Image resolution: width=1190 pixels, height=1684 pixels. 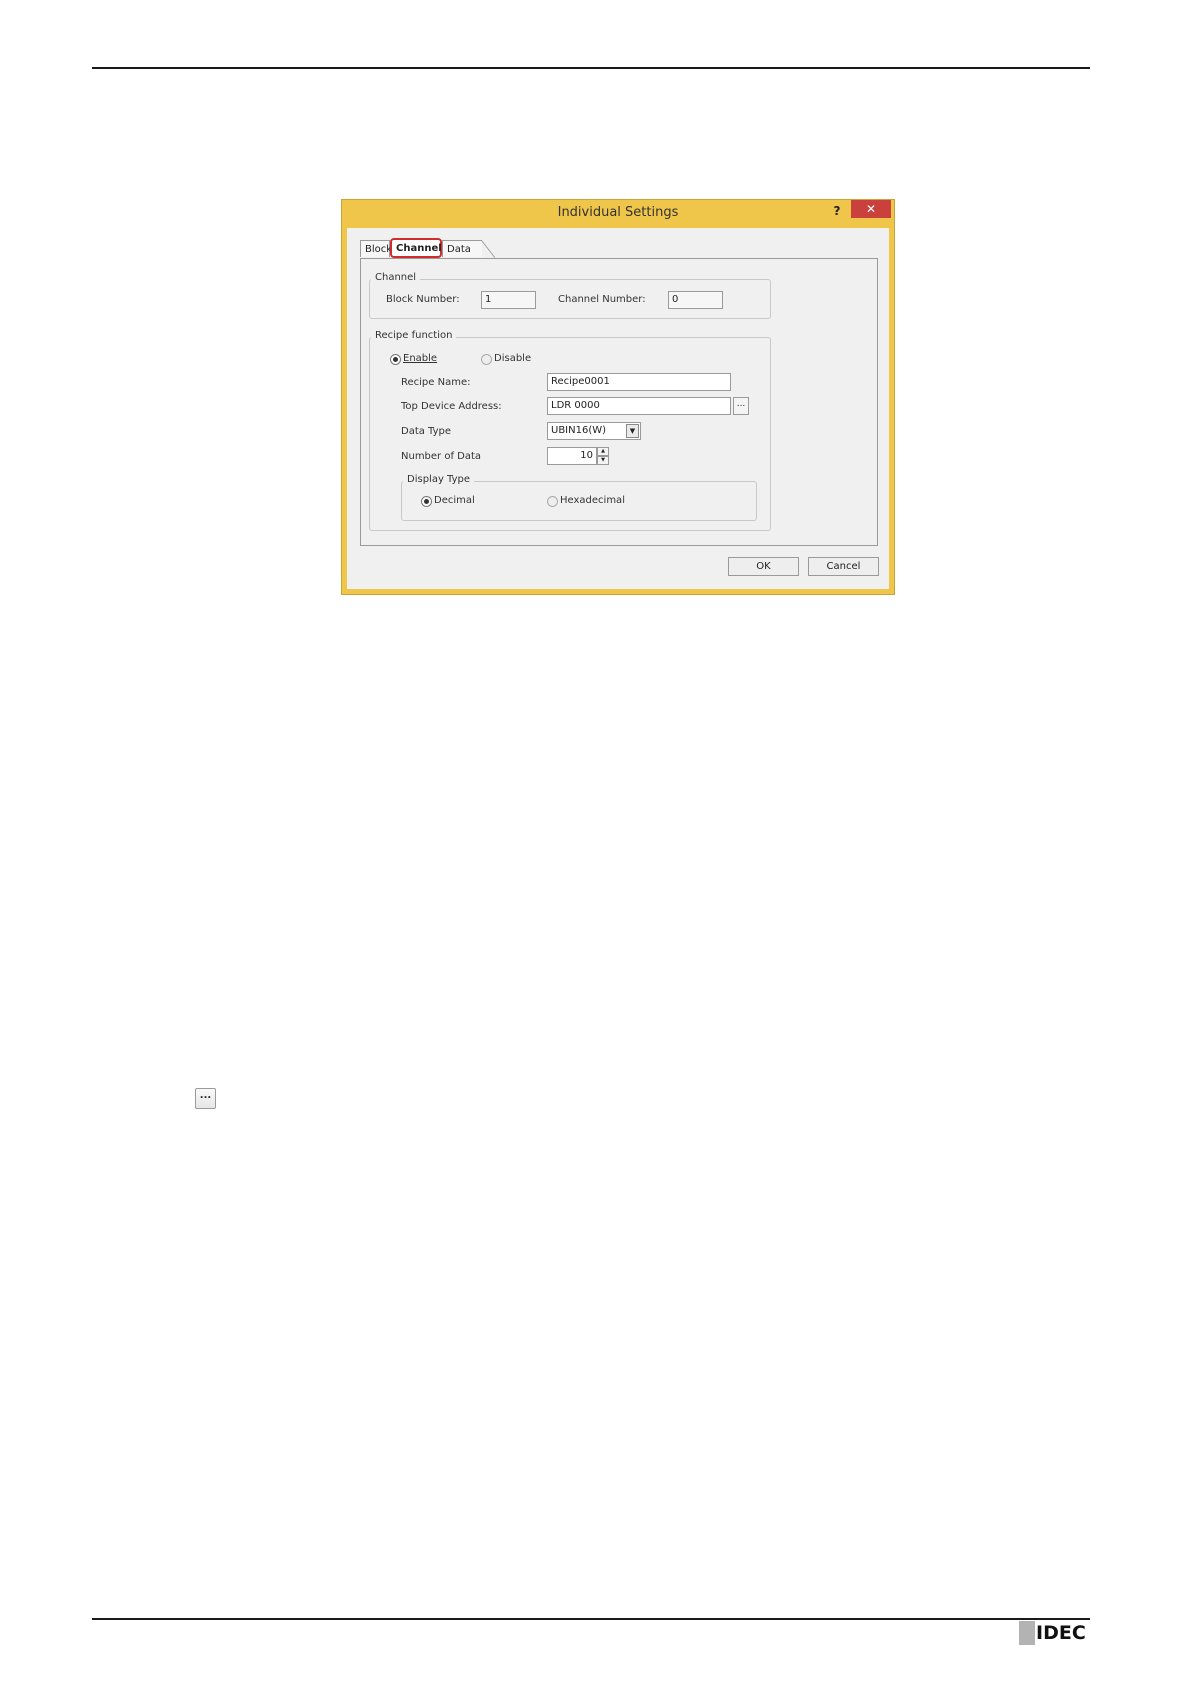 What do you see at coordinates (451, 406) in the screenshot?
I see `top-device-address-label: Top Device Address:` at bounding box center [451, 406].